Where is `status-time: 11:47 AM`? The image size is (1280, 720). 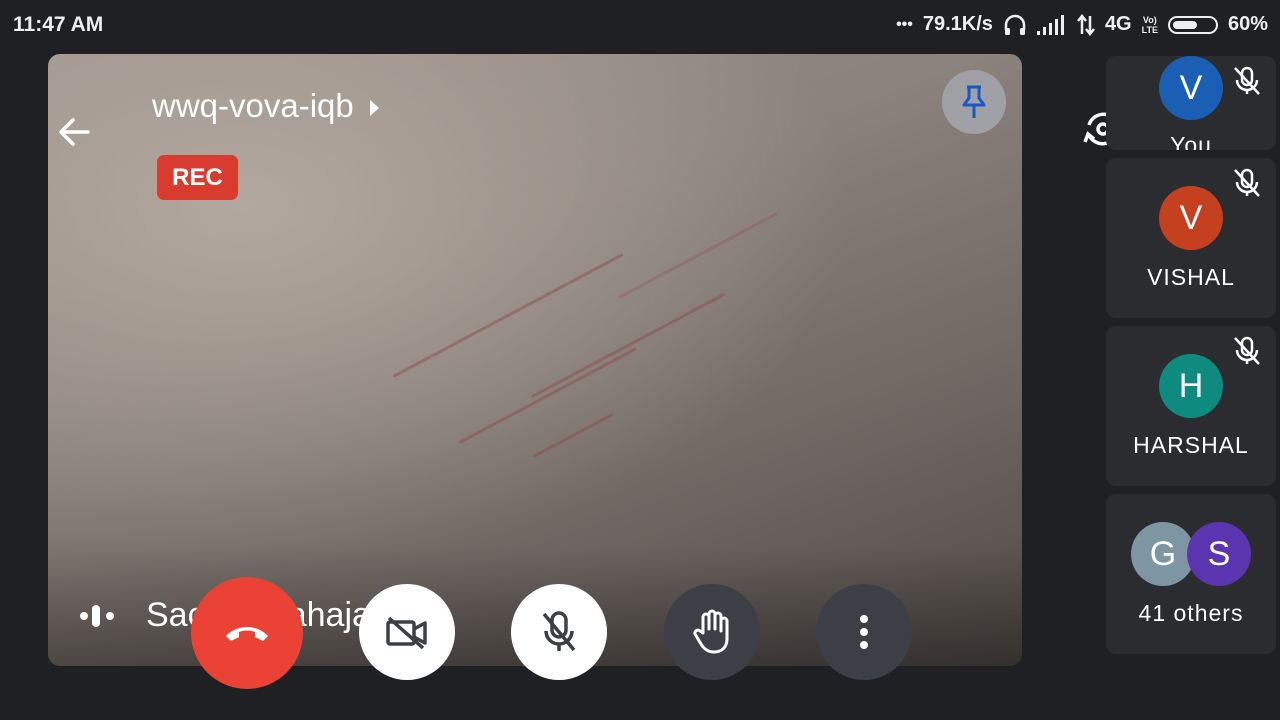
status-time: 11:47 AM is located at coordinates (58, 24).